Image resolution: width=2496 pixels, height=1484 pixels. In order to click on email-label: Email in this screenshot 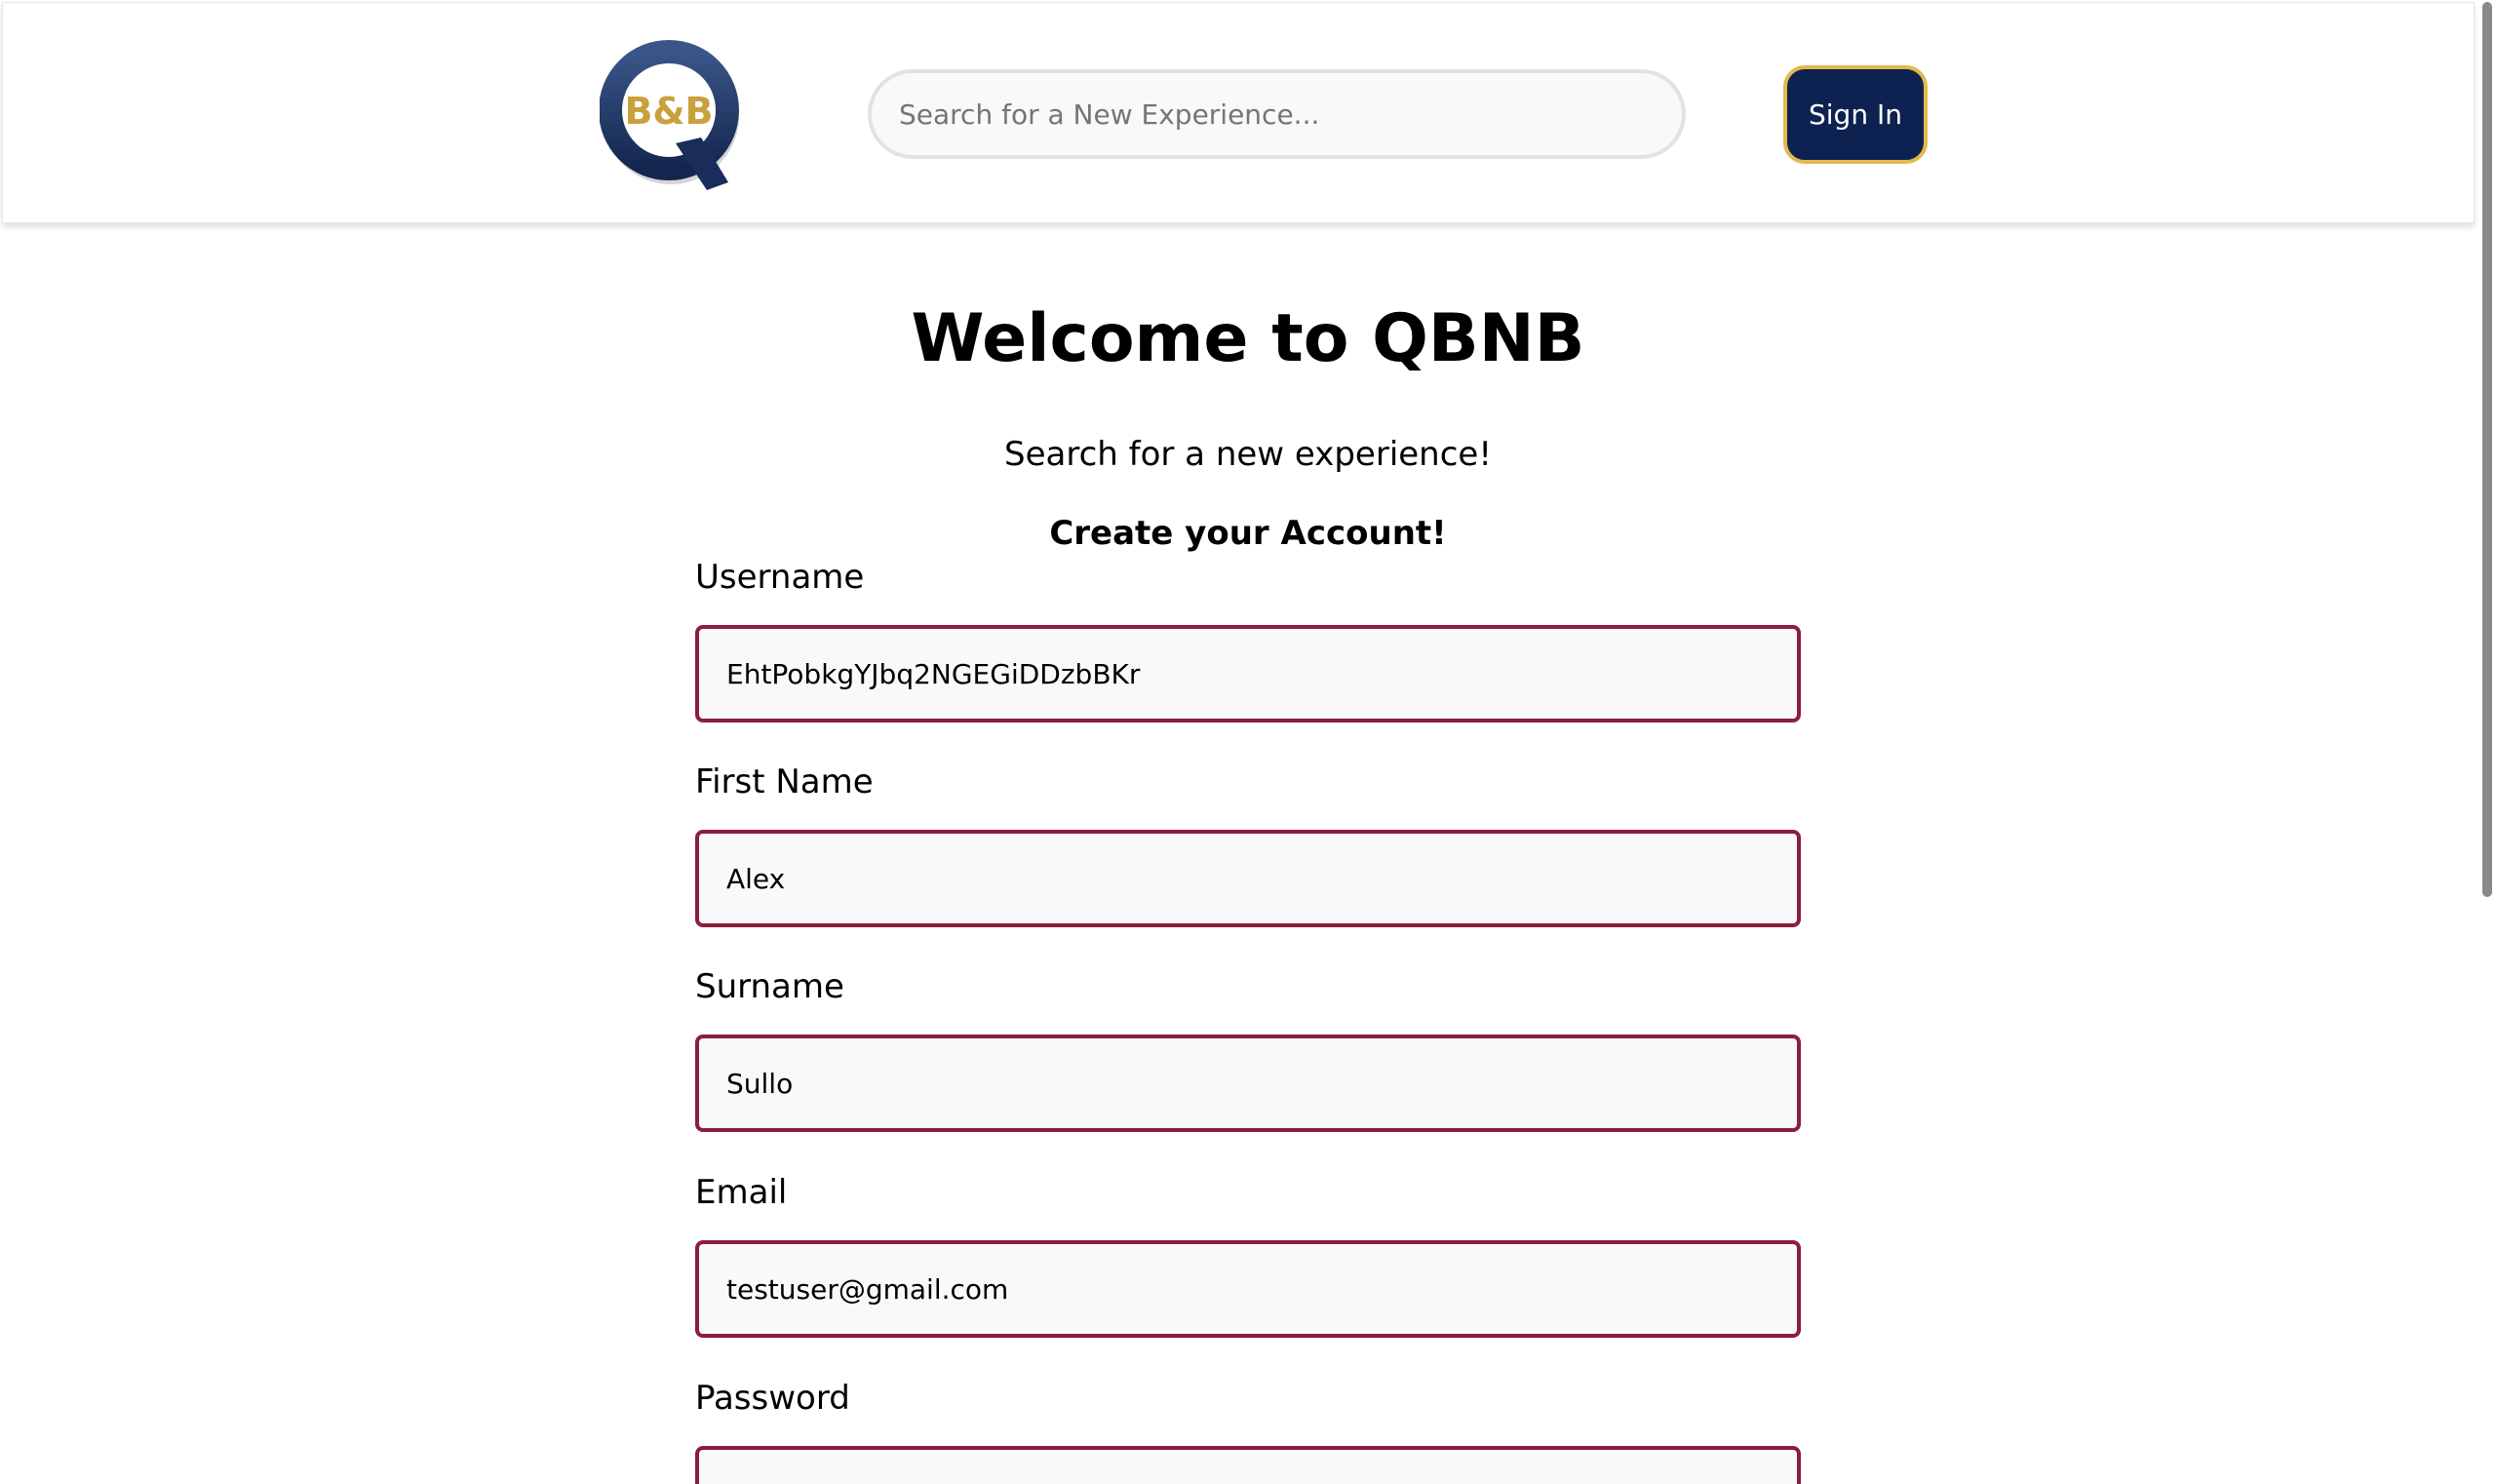, I will do `click(741, 1192)`.